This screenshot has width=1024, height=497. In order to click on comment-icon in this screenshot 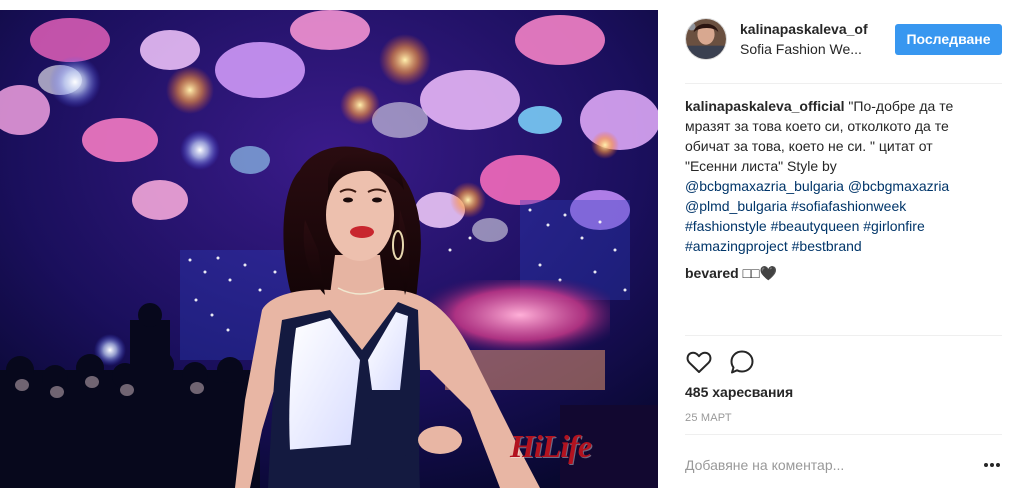, I will do `click(742, 362)`.